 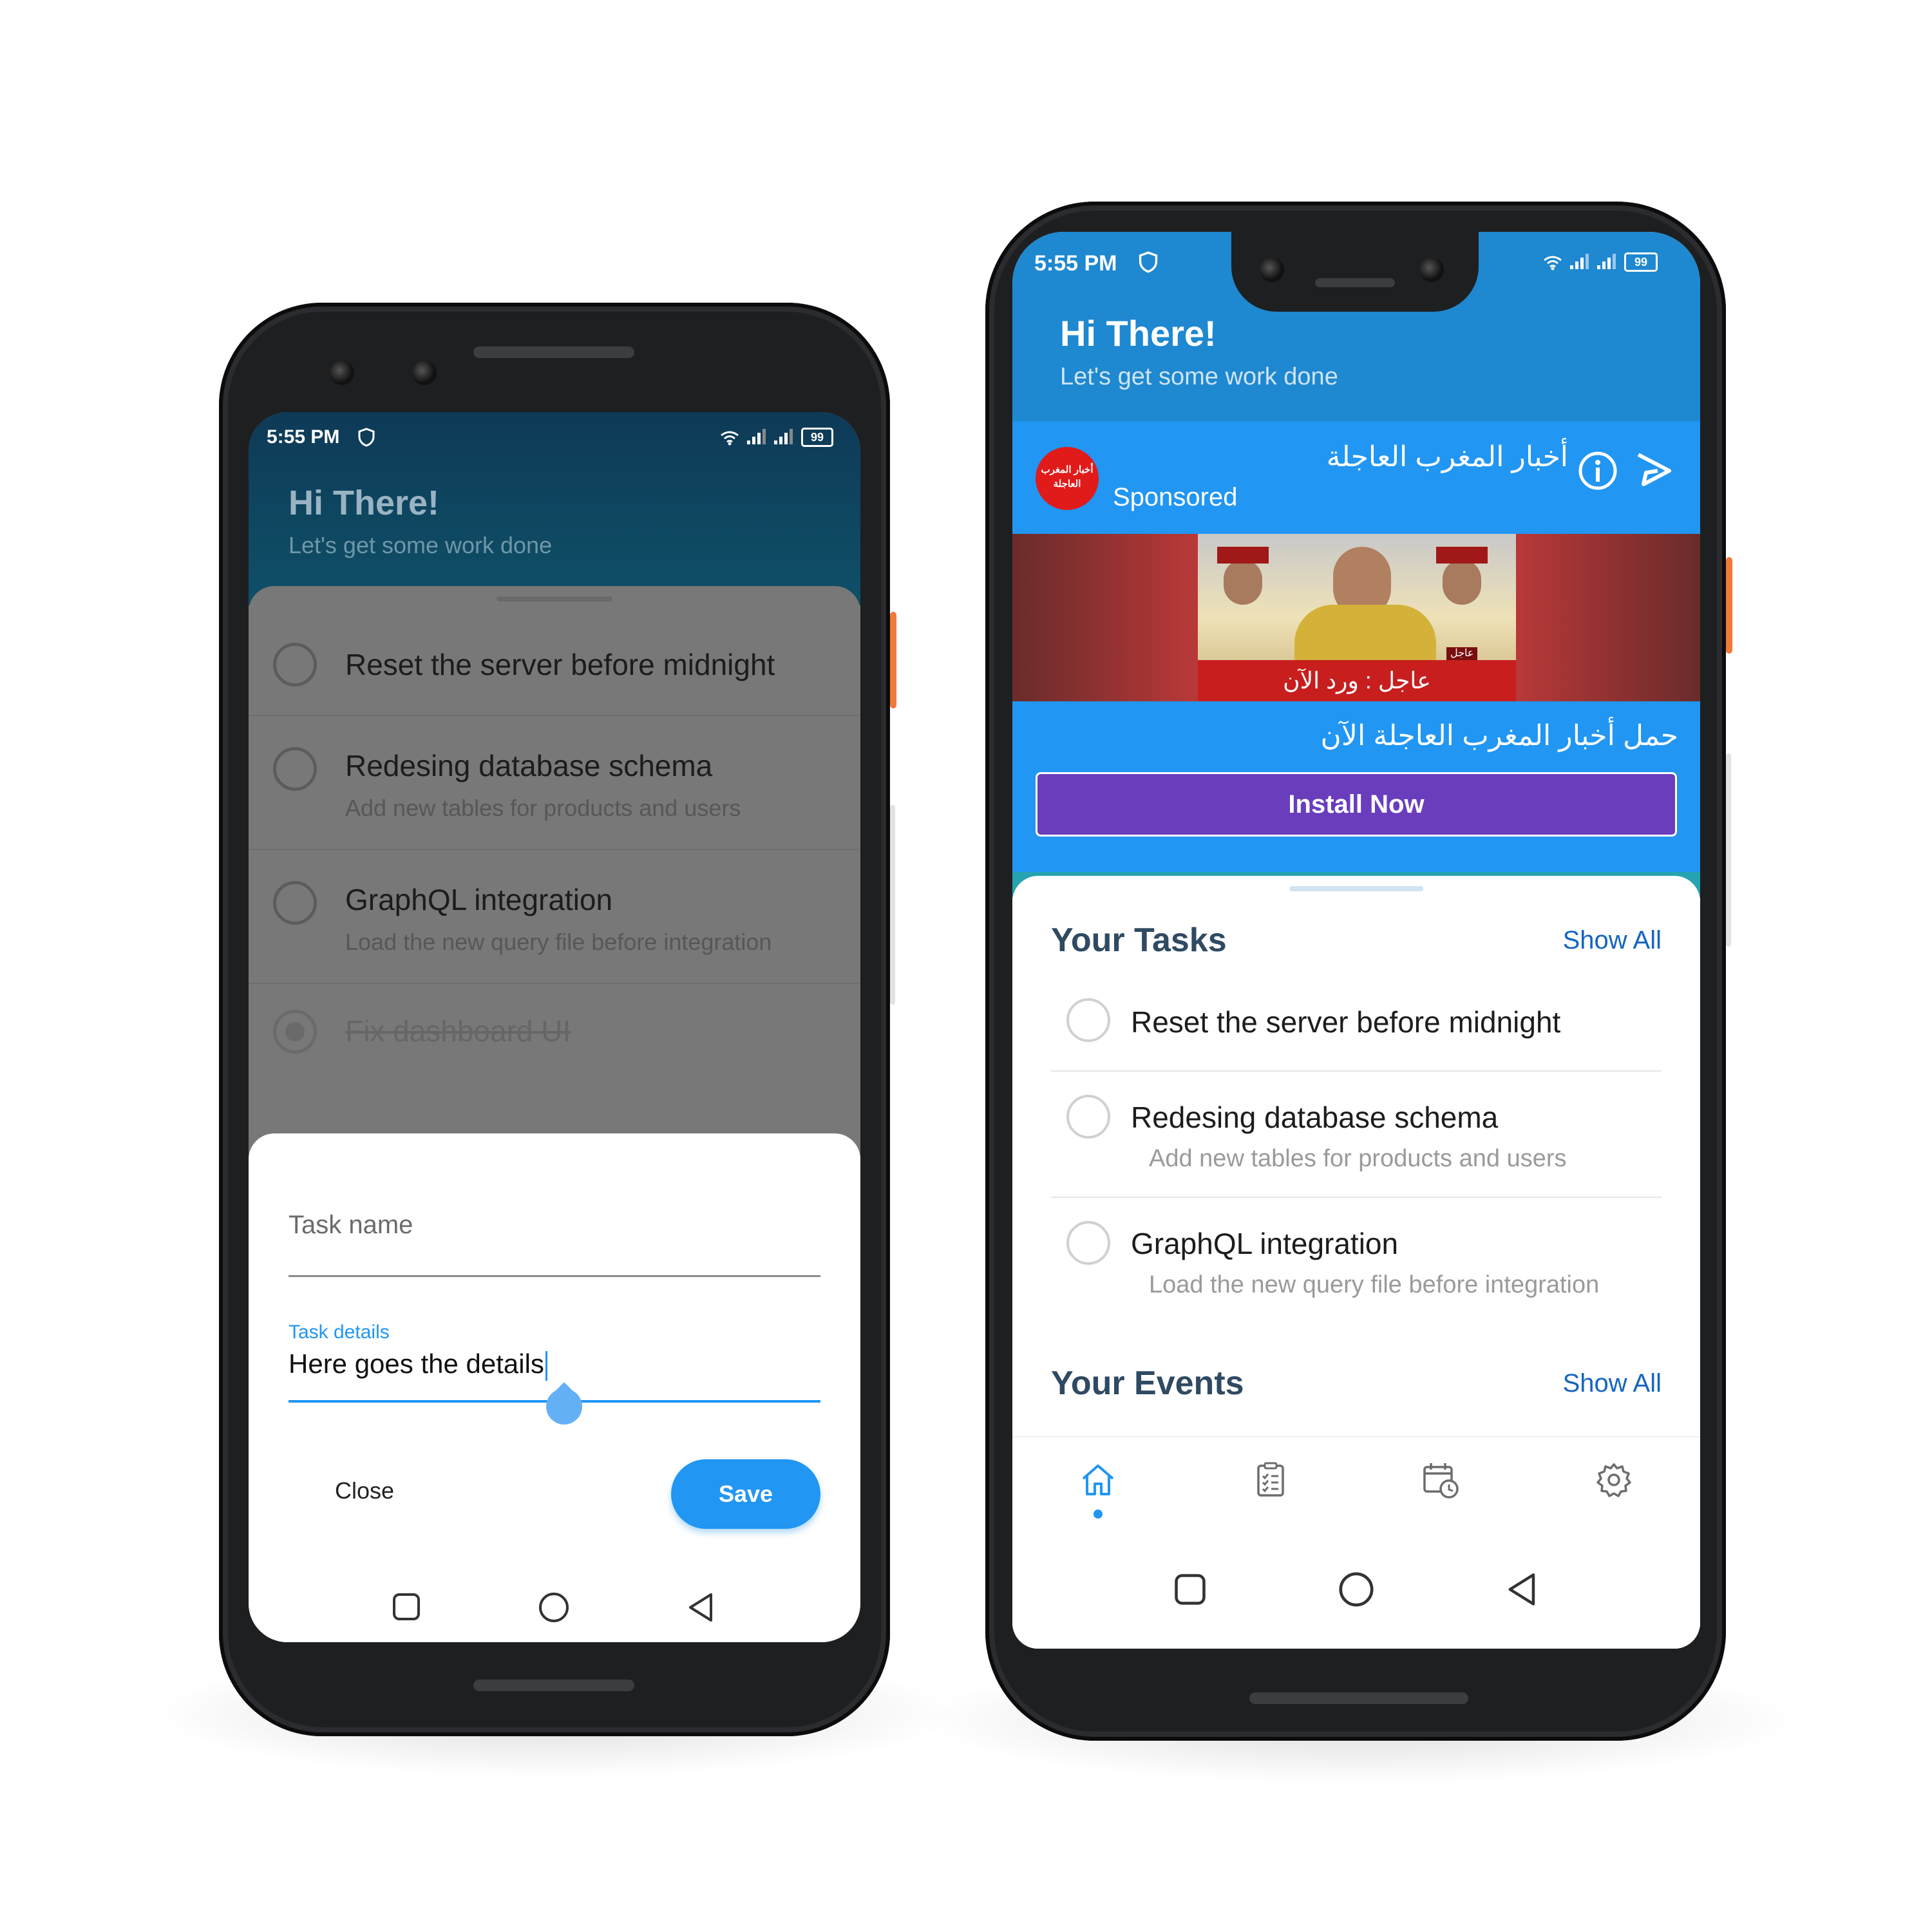 What do you see at coordinates (1729, 850) in the screenshot?
I see `right-volume-button` at bounding box center [1729, 850].